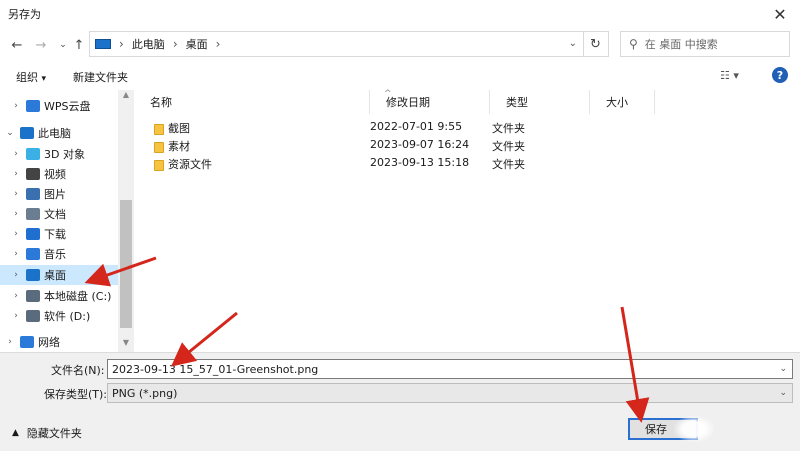 The width and height of the screenshot is (800, 451). Describe the element at coordinates (252, 102) in the screenshot. I see `column-header-name: 名称` at that location.